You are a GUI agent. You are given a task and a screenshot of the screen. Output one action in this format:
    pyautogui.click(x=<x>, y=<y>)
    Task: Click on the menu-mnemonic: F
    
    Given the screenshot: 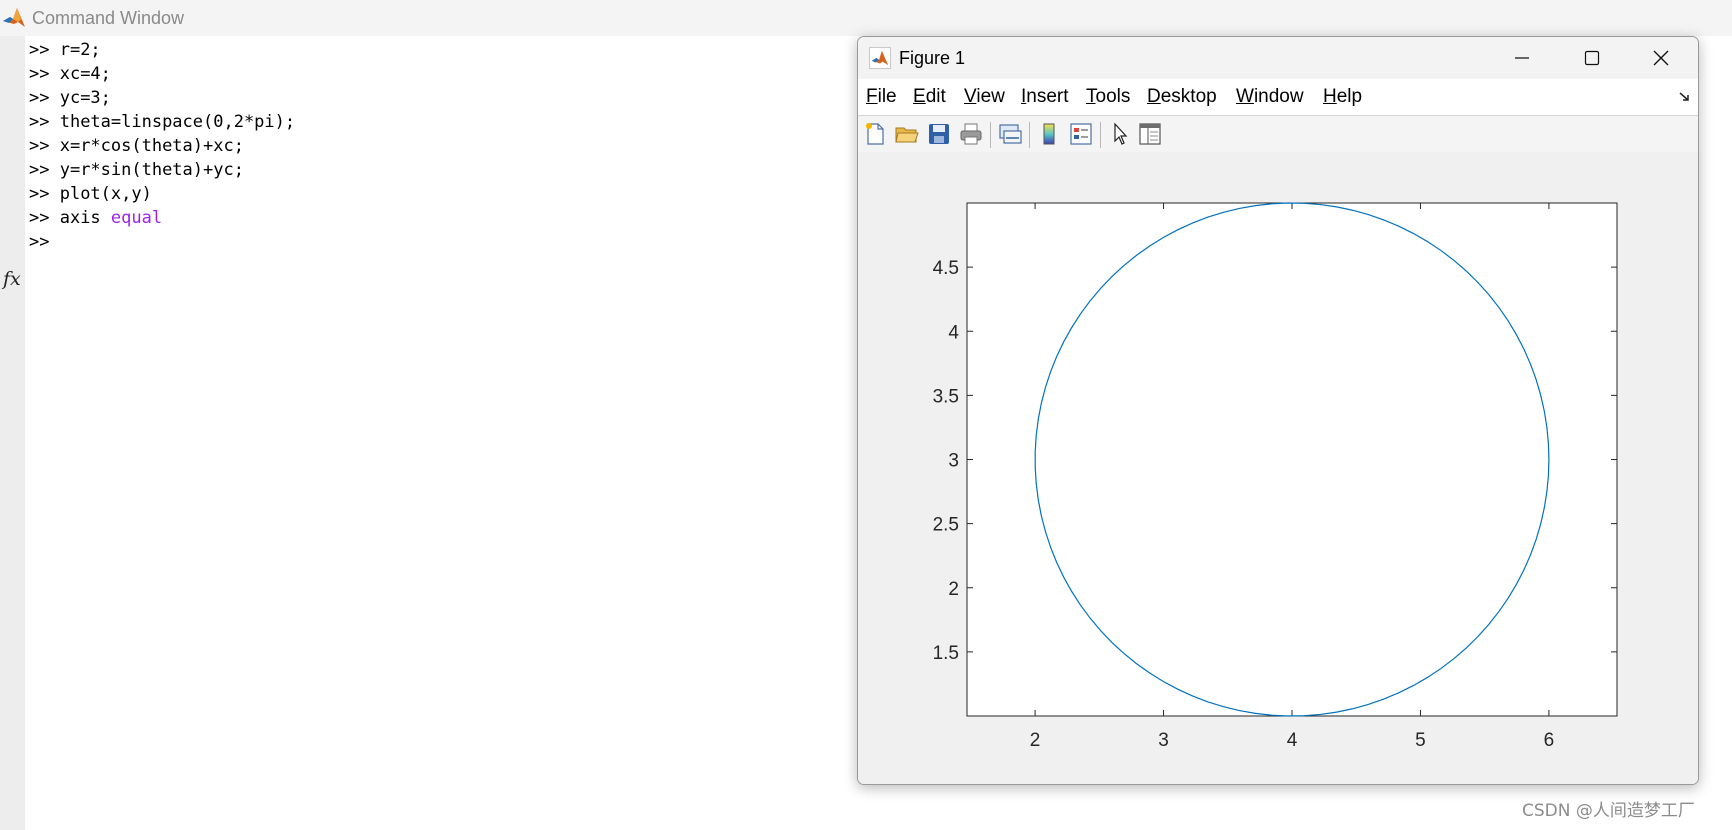 What is the action you would take?
    pyautogui.click(x=872, y=96)
    